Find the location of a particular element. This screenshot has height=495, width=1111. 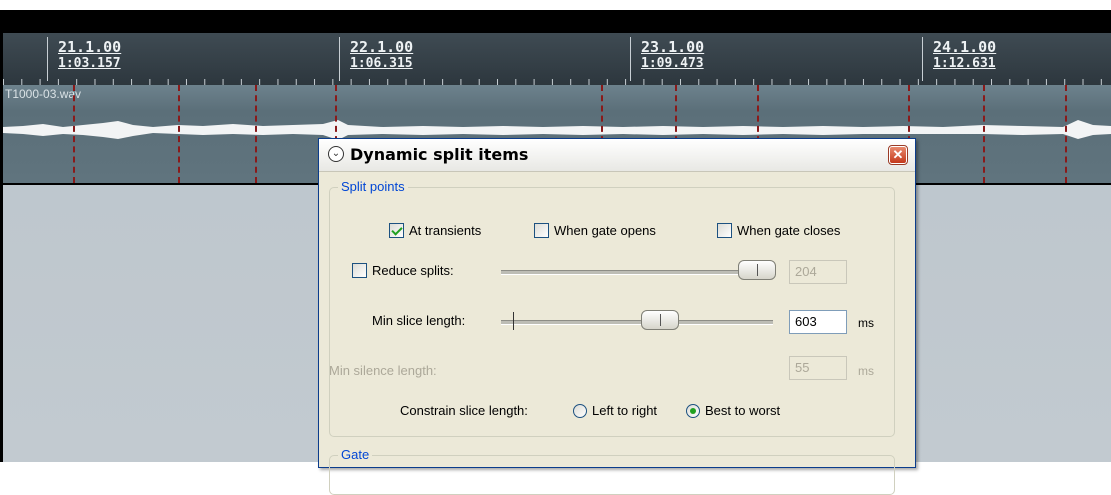

app-logo-icon: ⌄ is located at coordinates (336, 154).